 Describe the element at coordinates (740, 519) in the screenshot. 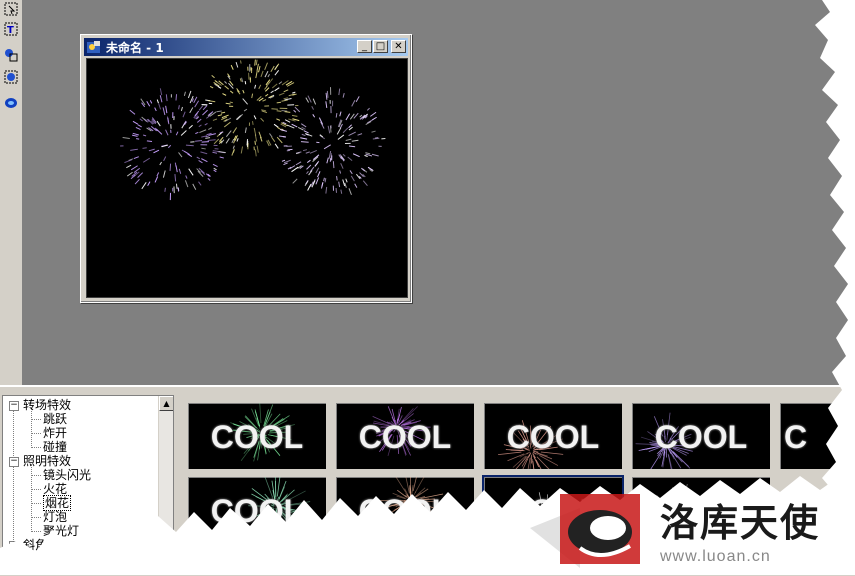

I see `watermark-brand: 洛库天使` at that location.